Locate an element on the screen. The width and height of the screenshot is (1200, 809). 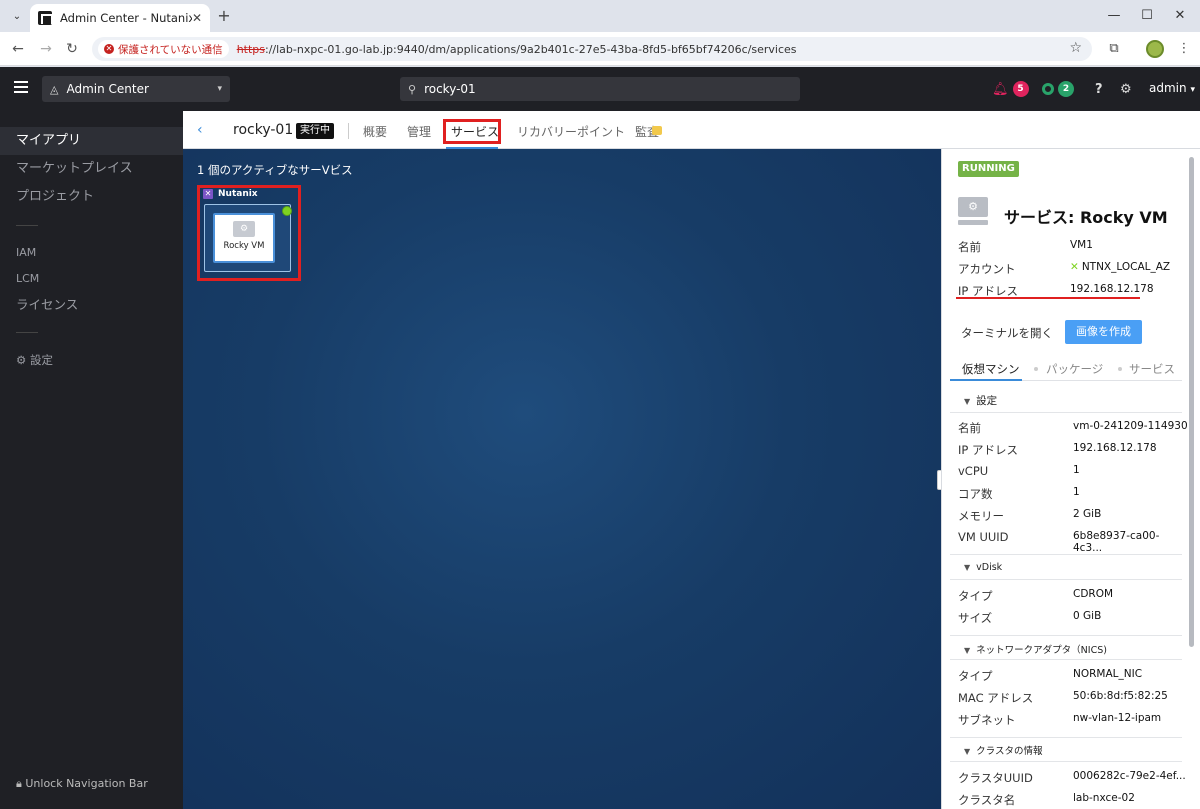
sidebar-item-projects: プロジェクト is located at coordinates (91, 197).